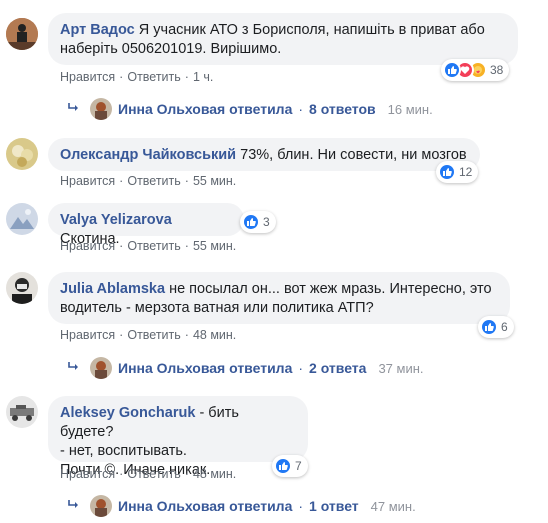 The image size is (548, 523). What do you see at coordinates (123, 451) in the screenshot?
I see `comment-text: - нет, воспитывать.` at bounding box center [123, 451].